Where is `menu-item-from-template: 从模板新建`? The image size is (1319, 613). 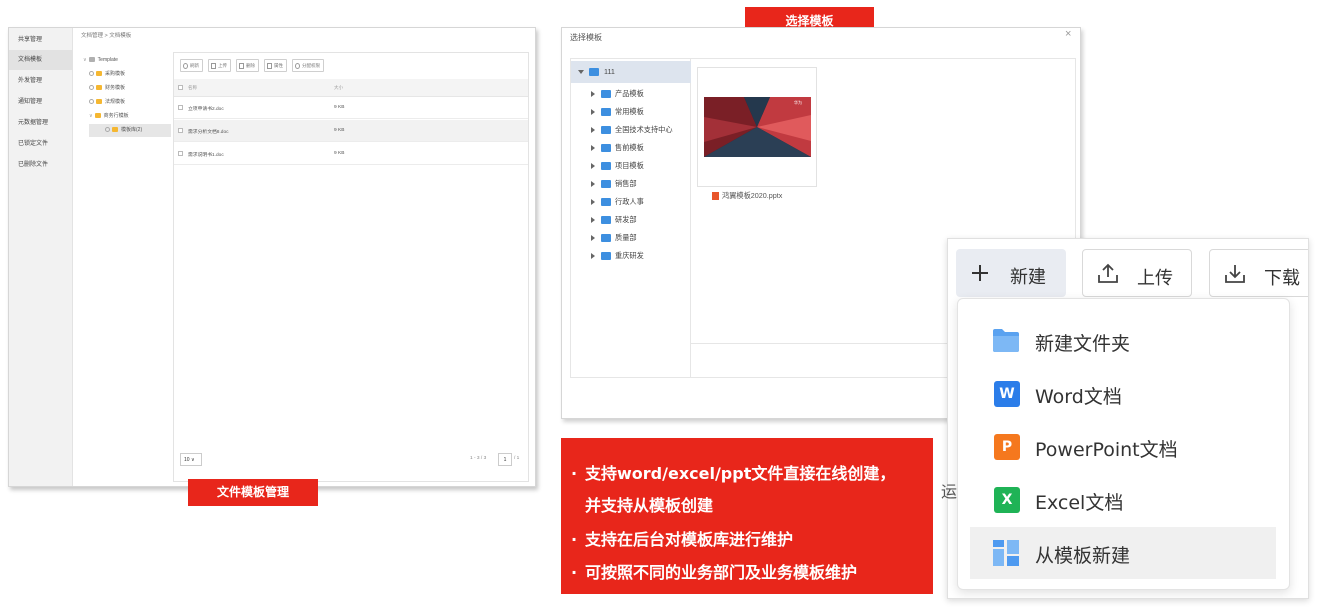
menu-item-from-template: 从模板新建 is located at coordinates (1123, 553).